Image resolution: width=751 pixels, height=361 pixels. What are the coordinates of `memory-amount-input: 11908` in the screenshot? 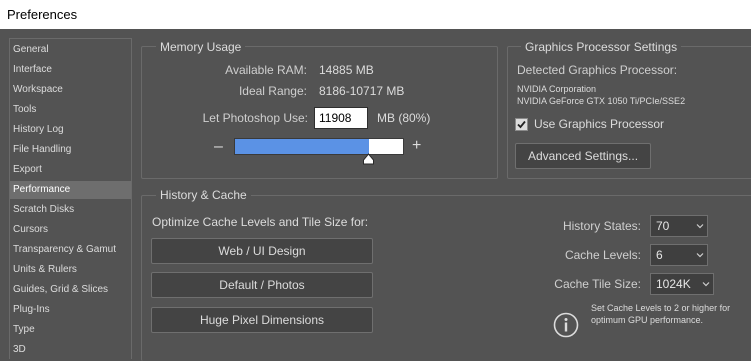 It's located at (341, 118).